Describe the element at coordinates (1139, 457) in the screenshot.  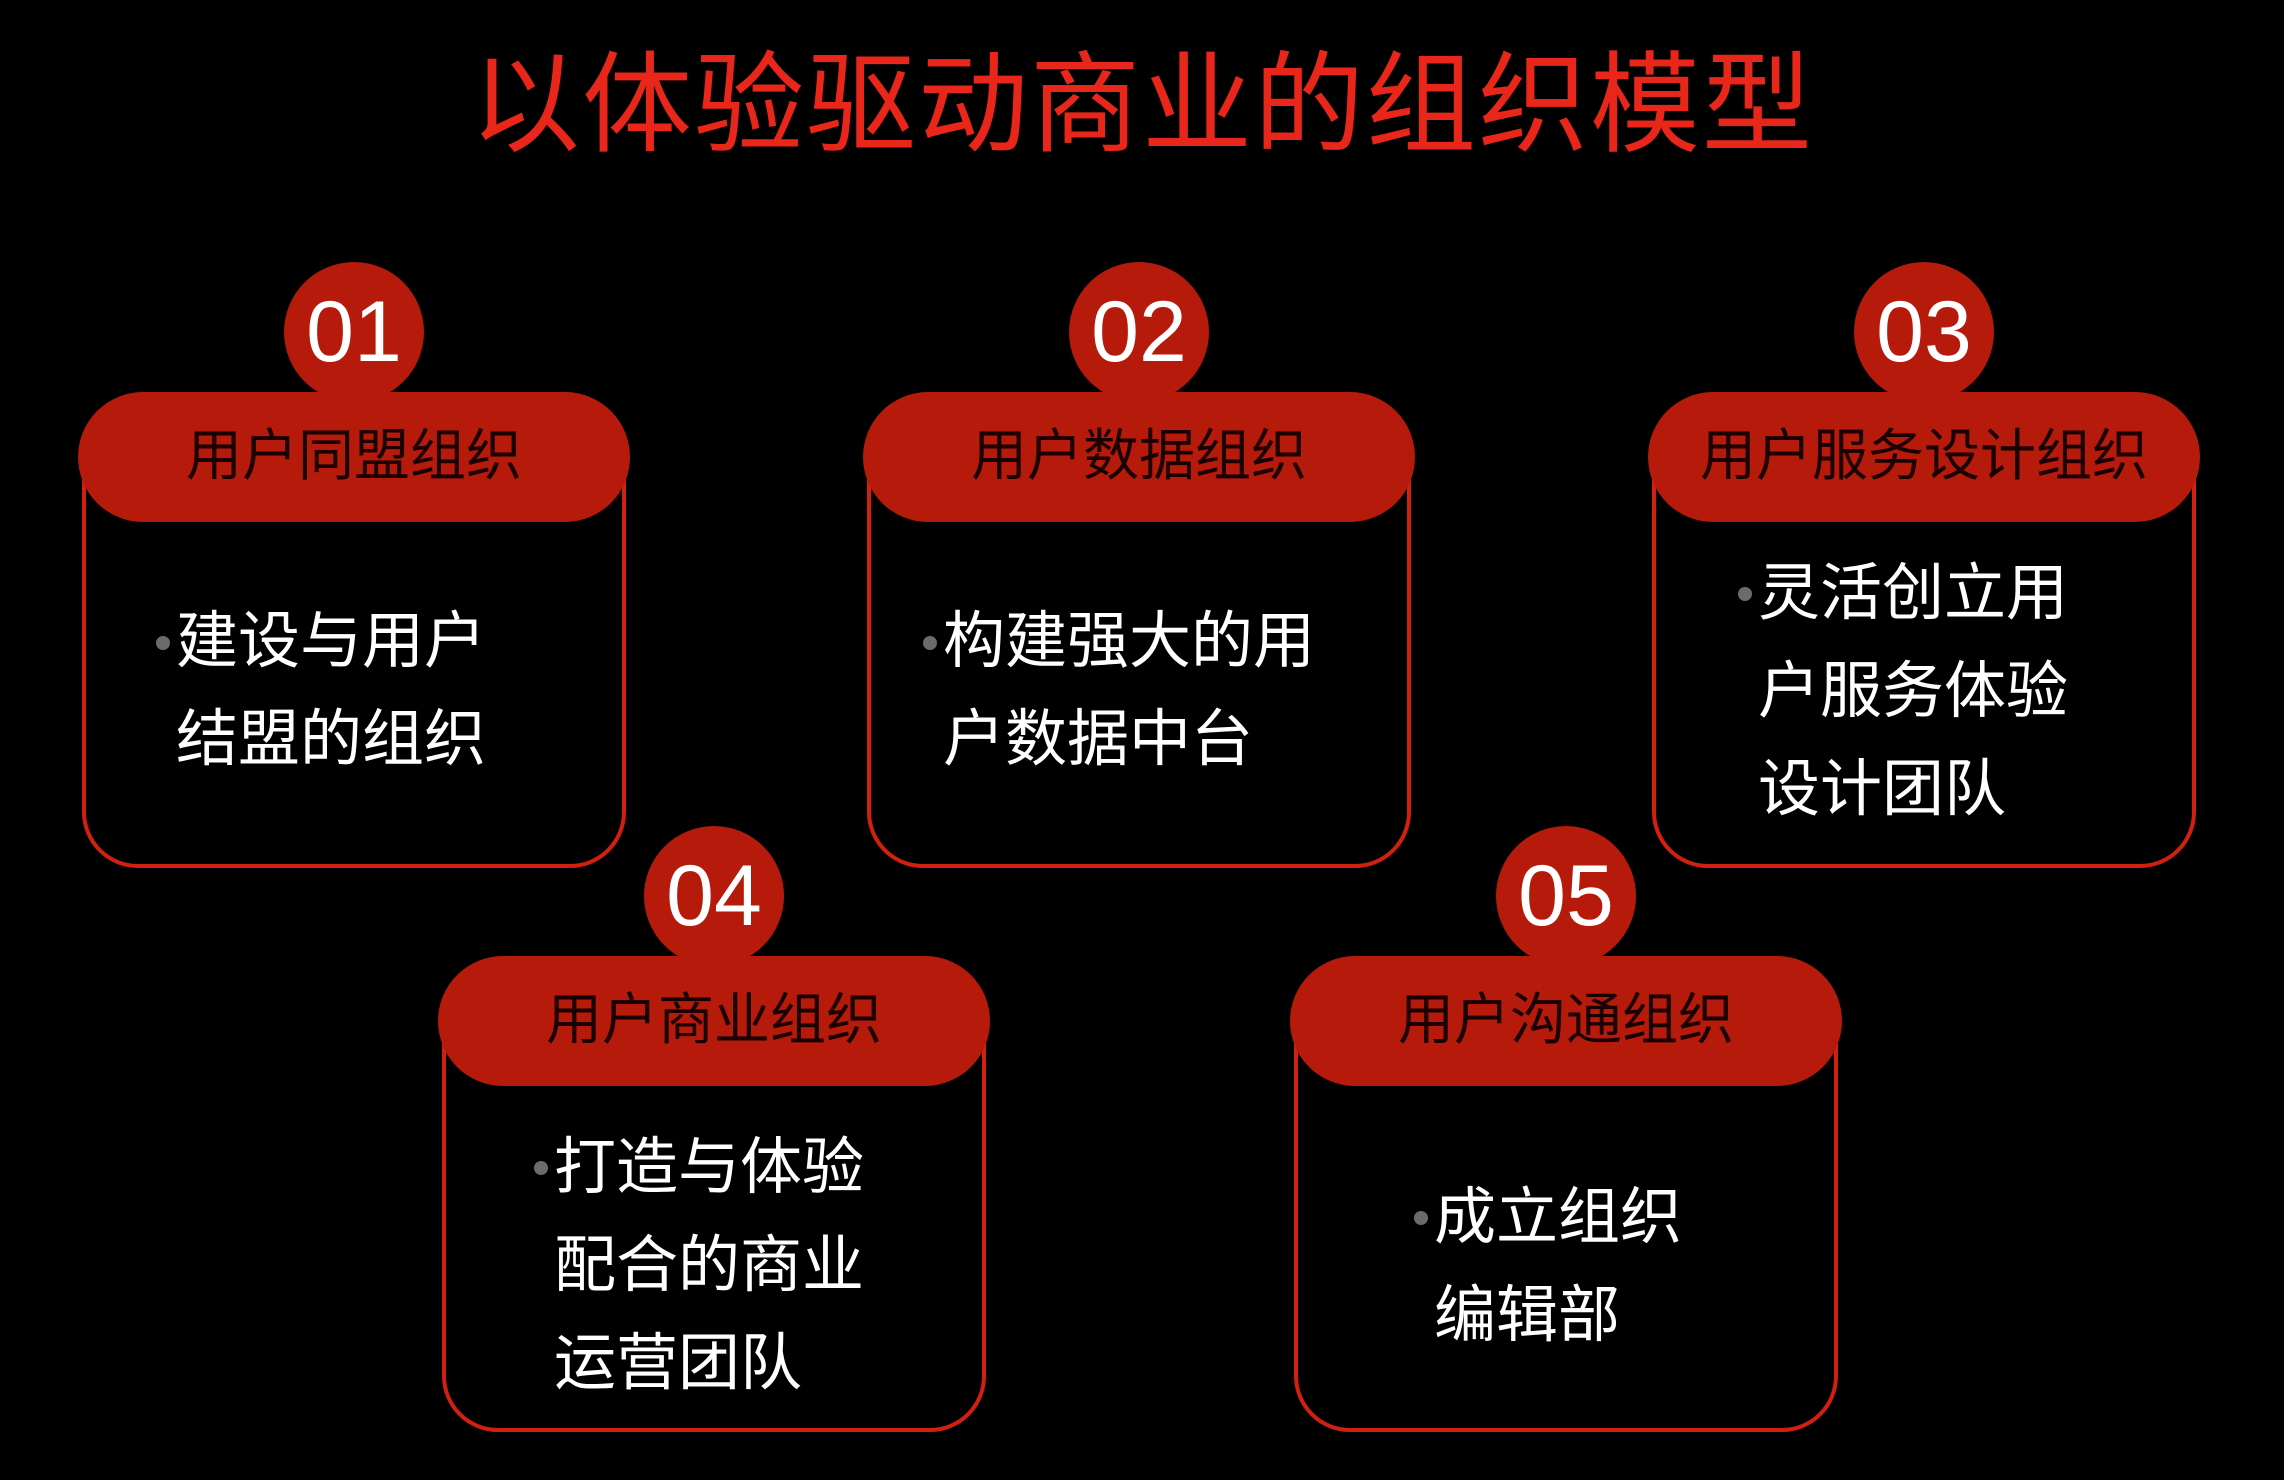
I see `card-heading: 用户数据组织` at that location.